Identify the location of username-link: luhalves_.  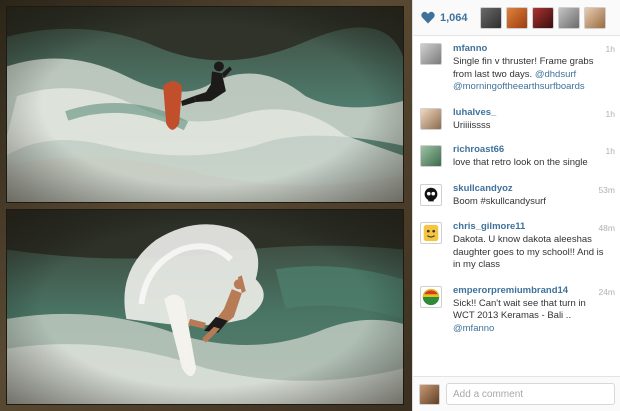
(533, 112).